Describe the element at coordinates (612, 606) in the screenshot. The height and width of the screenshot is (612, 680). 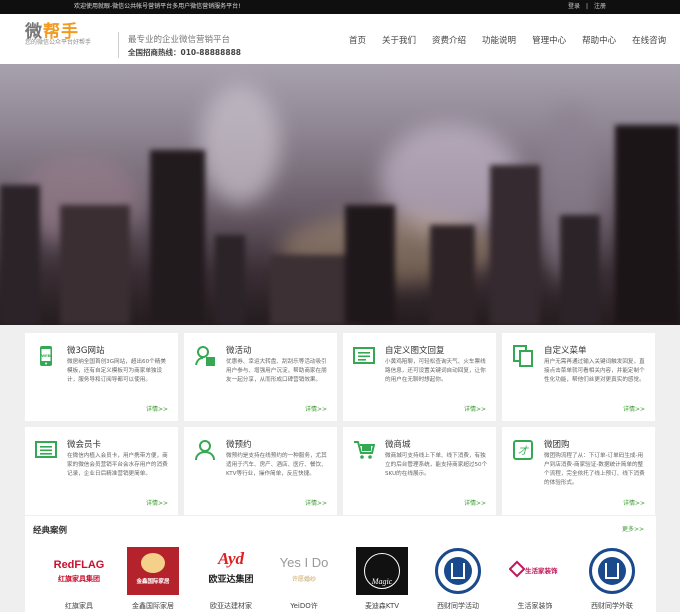
I see `case-name: 西财同学外联` at that location.